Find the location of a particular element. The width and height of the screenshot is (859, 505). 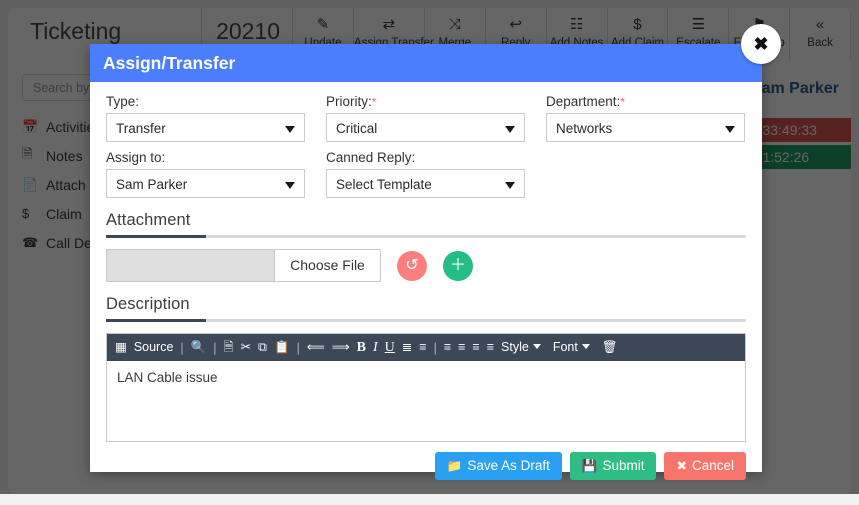

modal-title: Assign/Transfer is located at coordinates (169, 62).